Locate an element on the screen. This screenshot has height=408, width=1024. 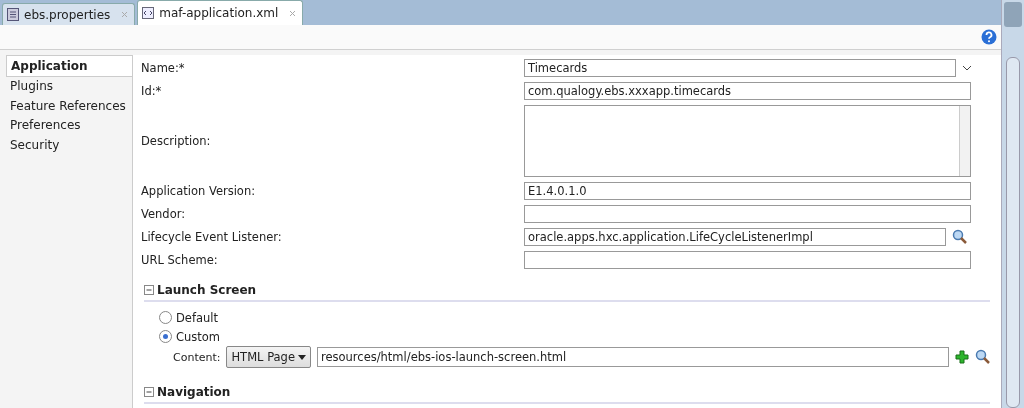
radio-label: Custom is located at coordinates (198, 336).